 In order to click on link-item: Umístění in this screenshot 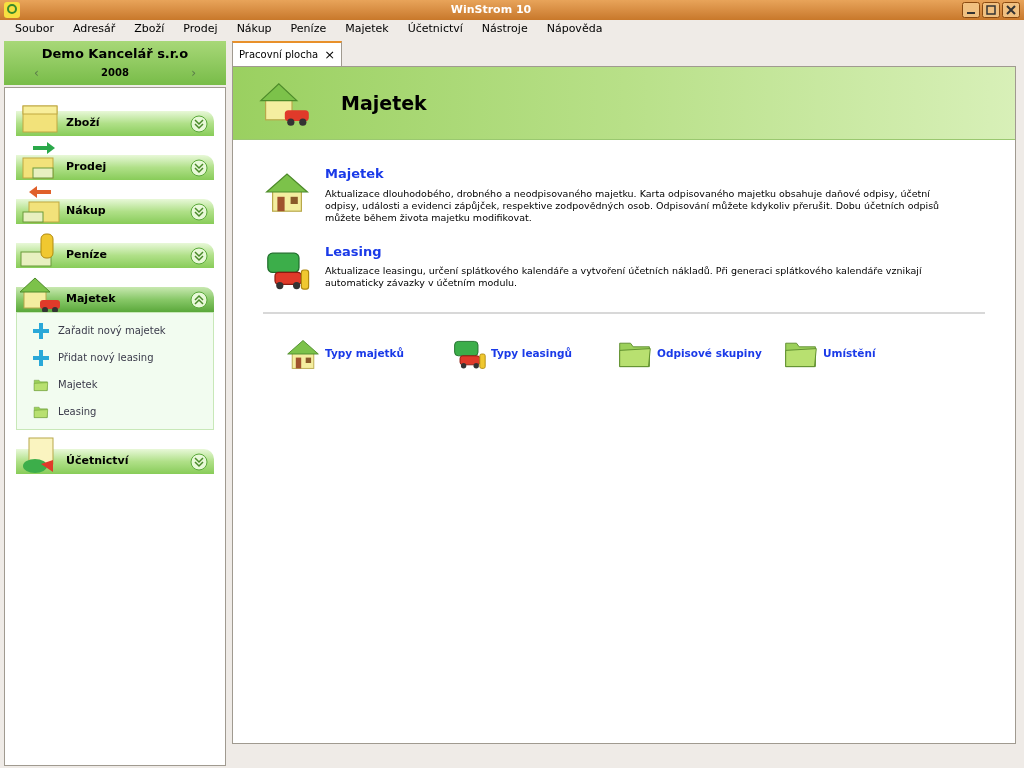, I will do `click(866, 353)`.